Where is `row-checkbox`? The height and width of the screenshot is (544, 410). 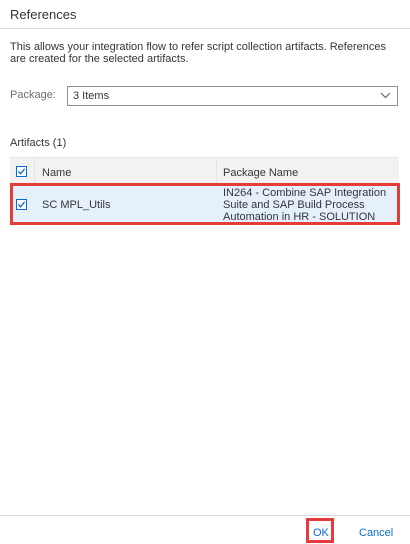 row-checkbox is located at coordinates (21, 204).